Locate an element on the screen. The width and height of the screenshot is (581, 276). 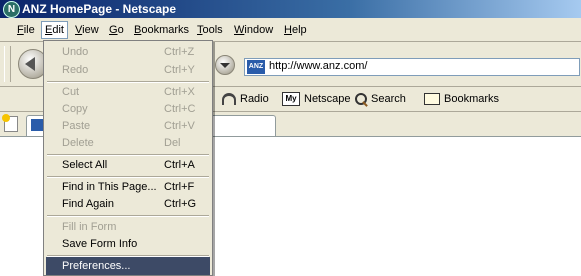
search-button: Search is located at coordinates (380, 99).